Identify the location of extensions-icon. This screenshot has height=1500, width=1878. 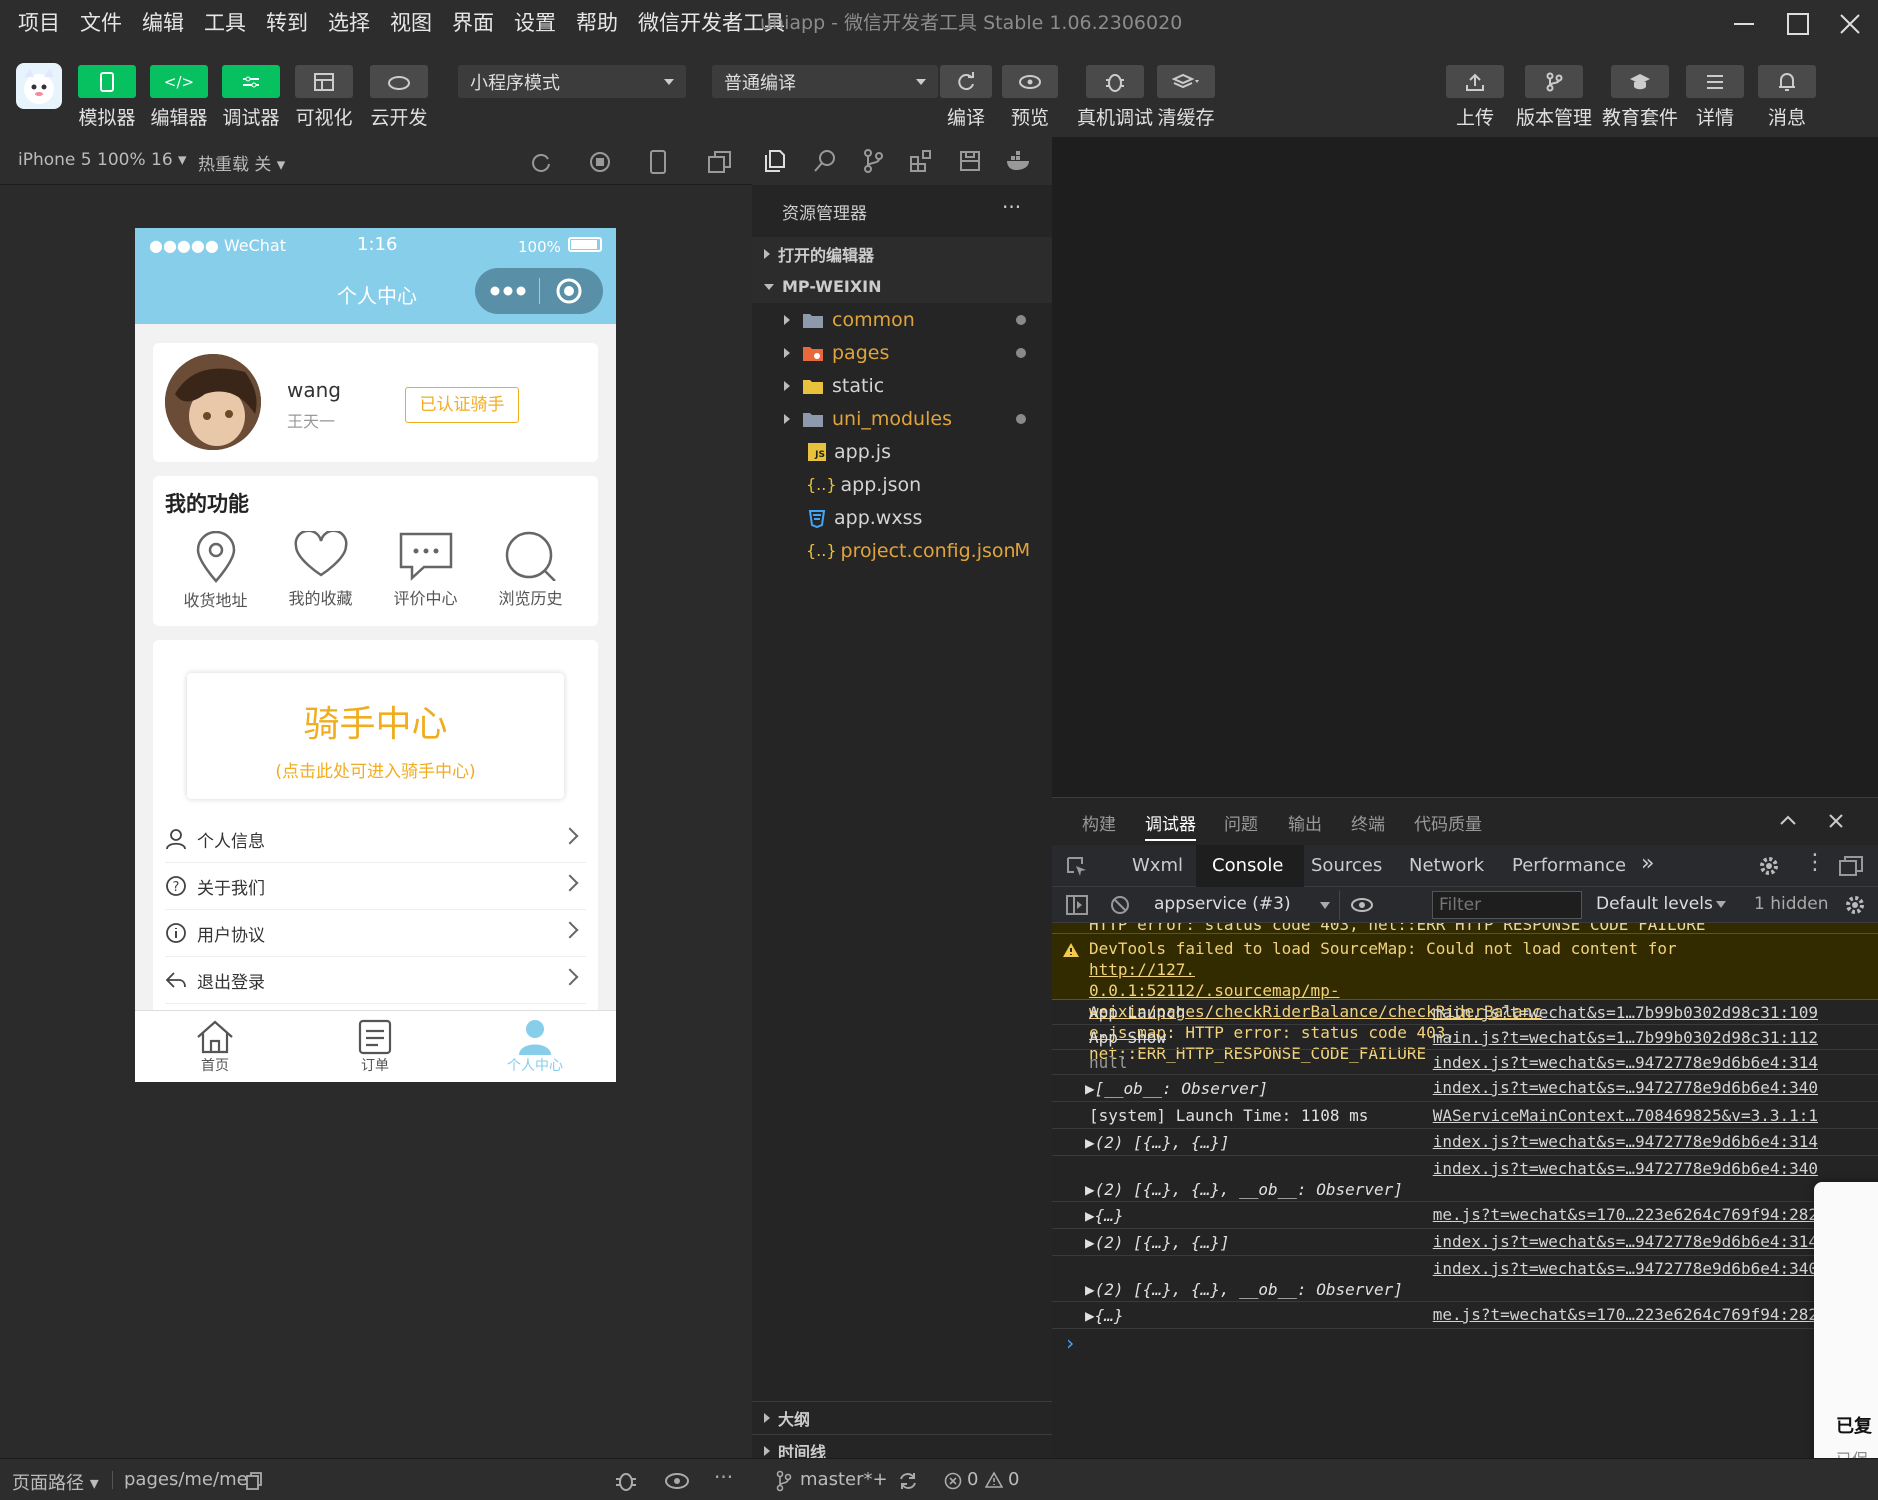
(921, 161).